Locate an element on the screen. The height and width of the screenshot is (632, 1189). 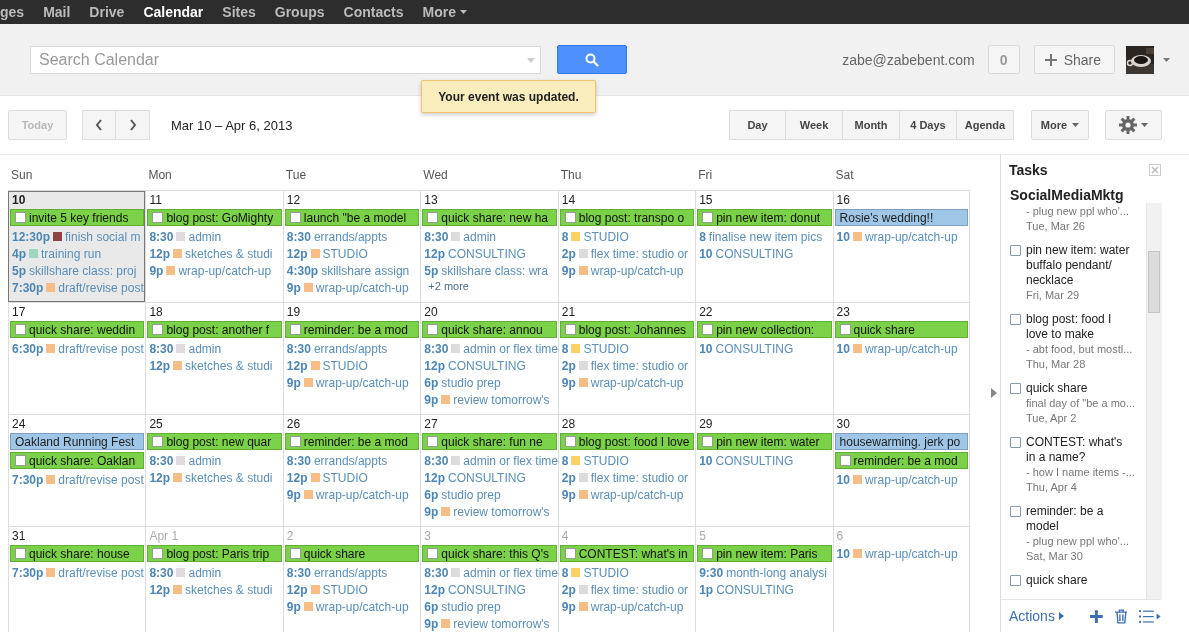
day-cell: 18 blog post: another f 8:30 admin 12p sketches & studi is located at coordinates (214, 358).